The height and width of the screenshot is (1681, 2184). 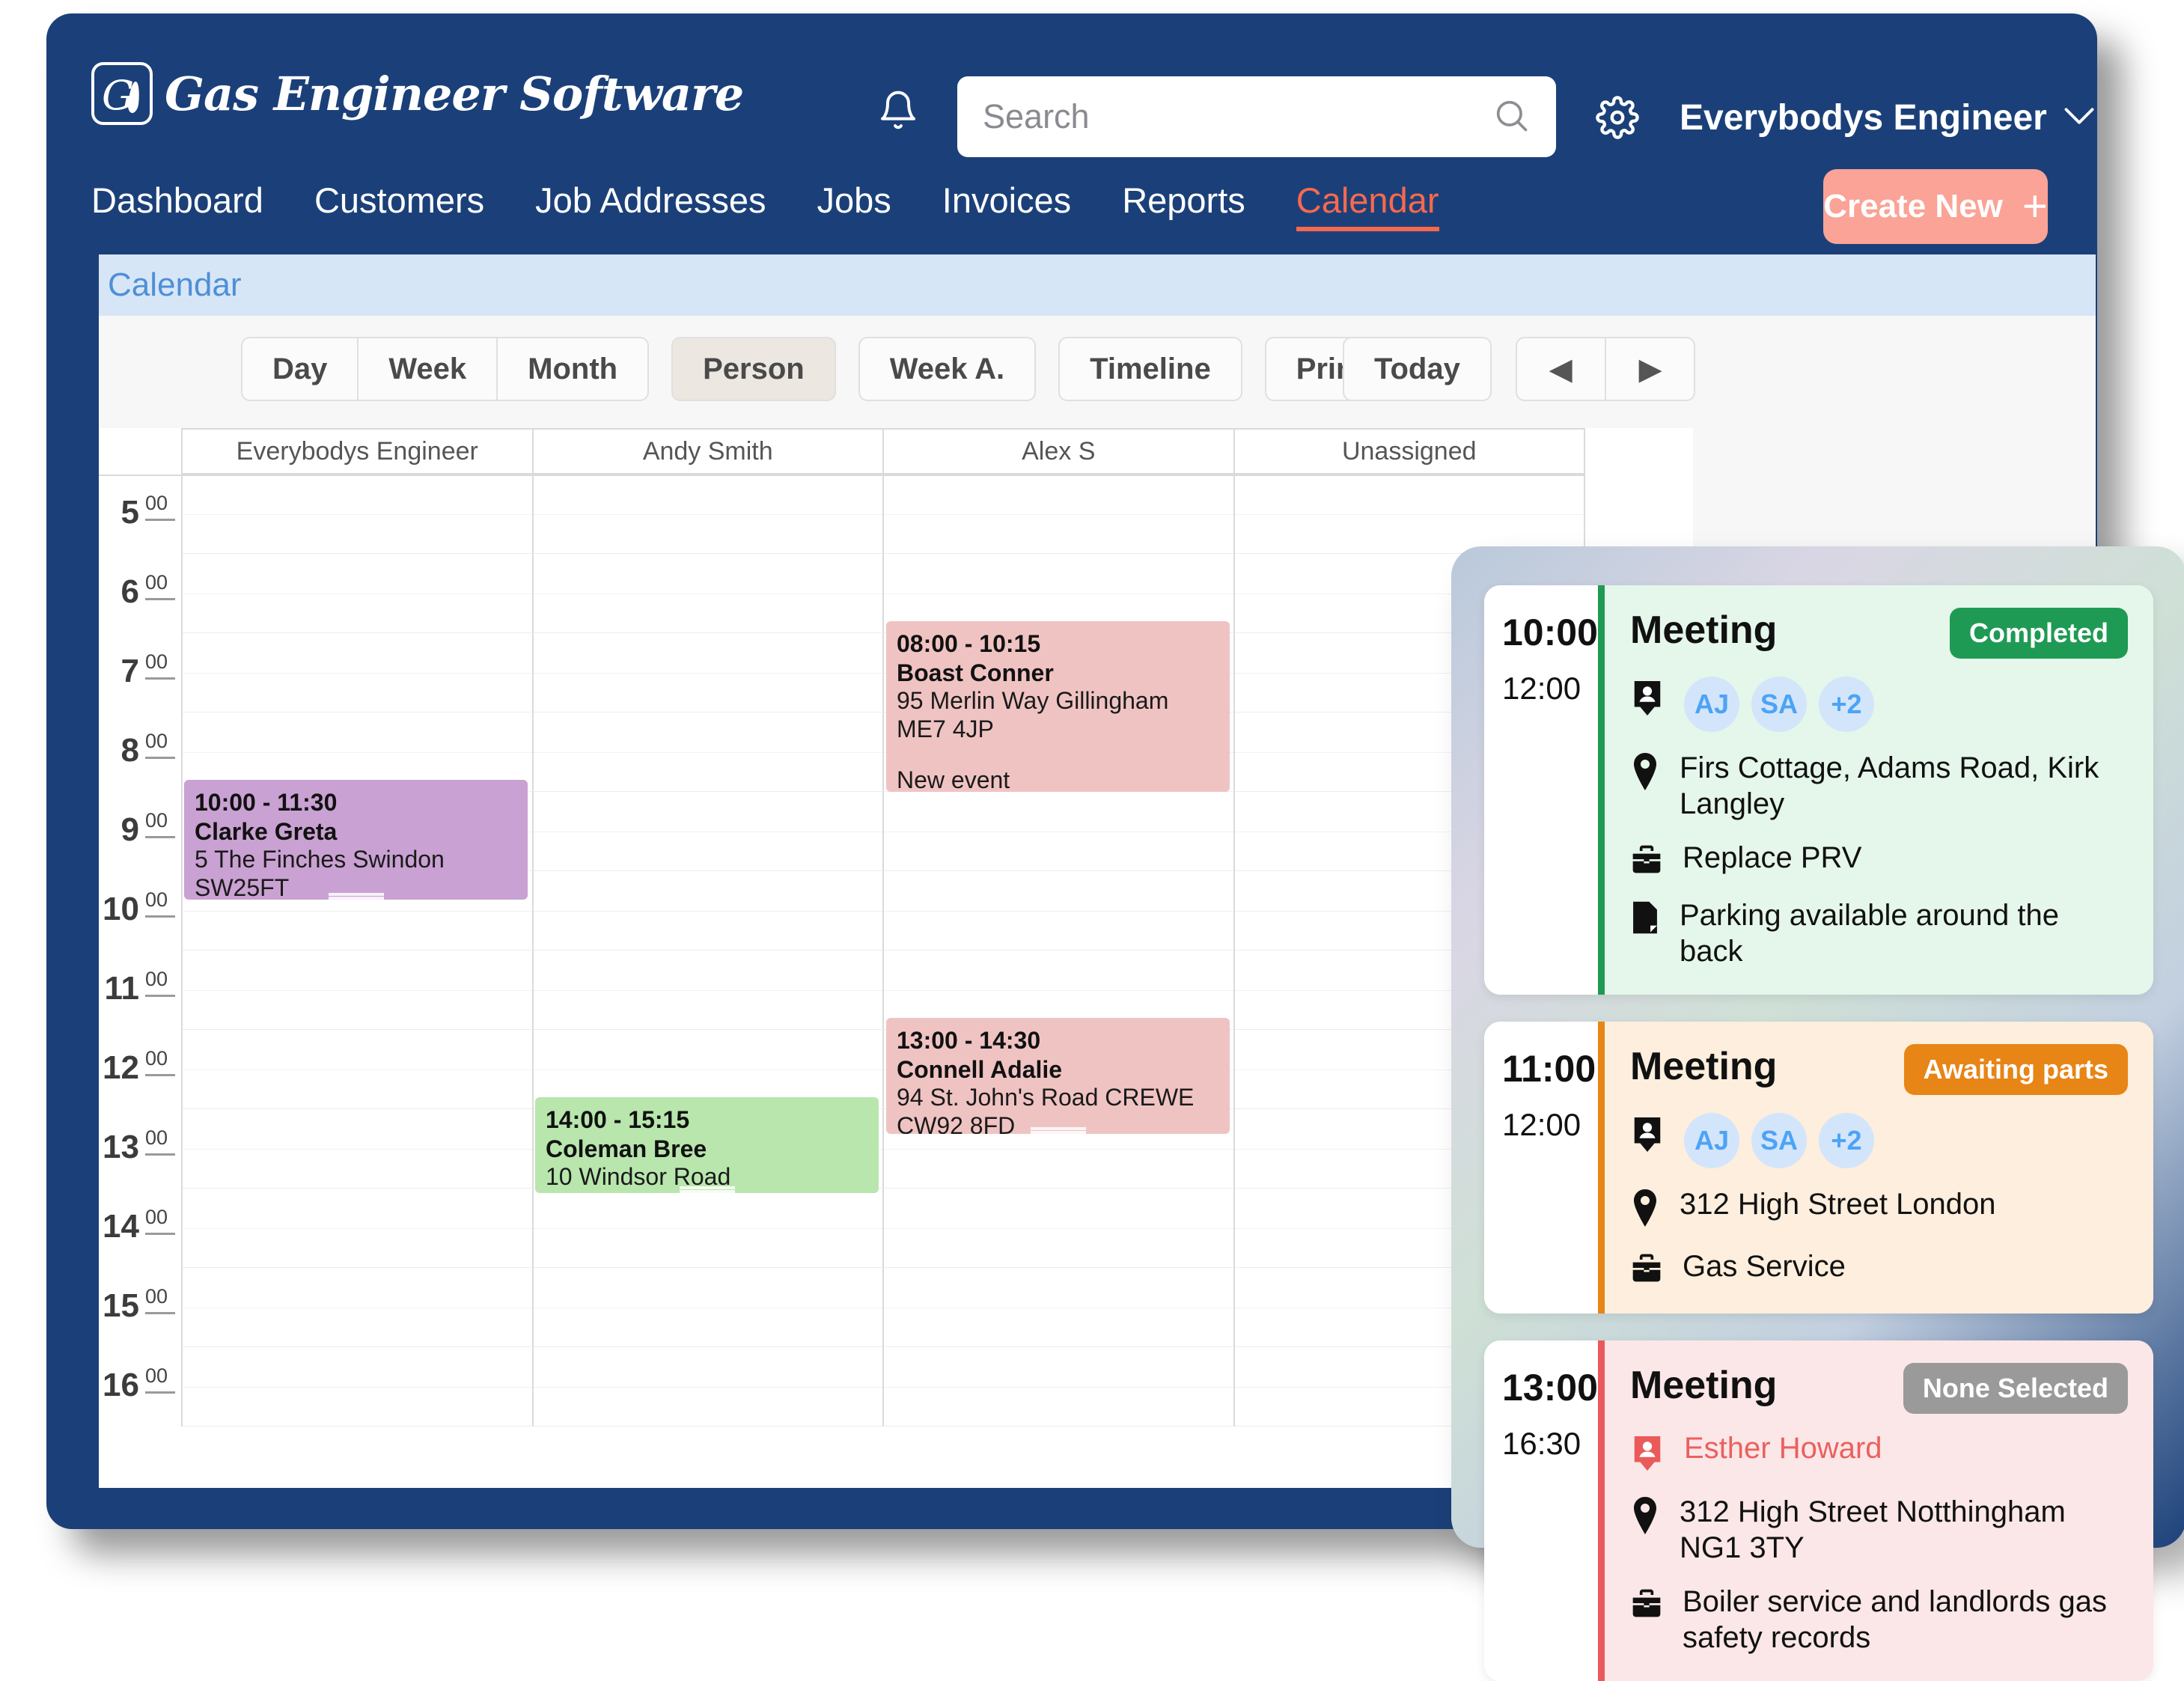 What do you see at coordinates (947, 369) in the screenshot?
I see `toolbar-button-week-a: Week A.` at bounding box center [947, 369].